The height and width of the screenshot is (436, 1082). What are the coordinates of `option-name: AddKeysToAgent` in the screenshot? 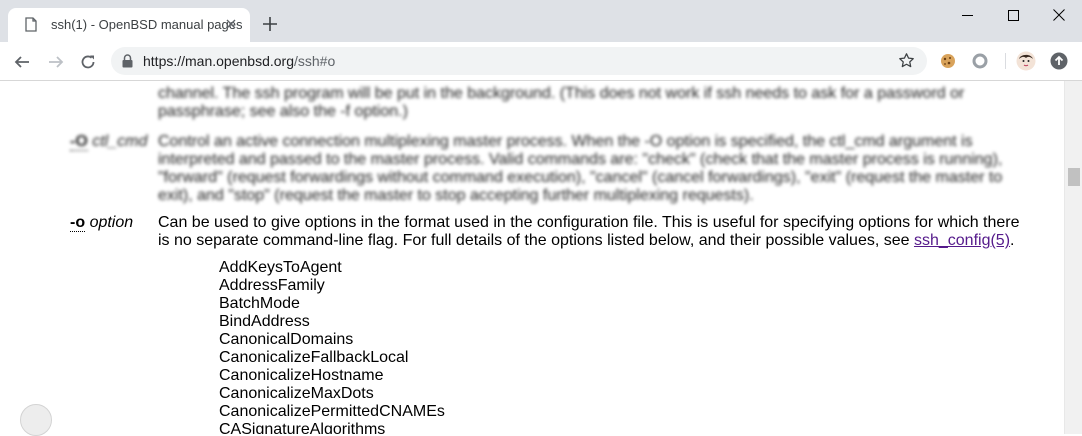 It's located at (280, 267).